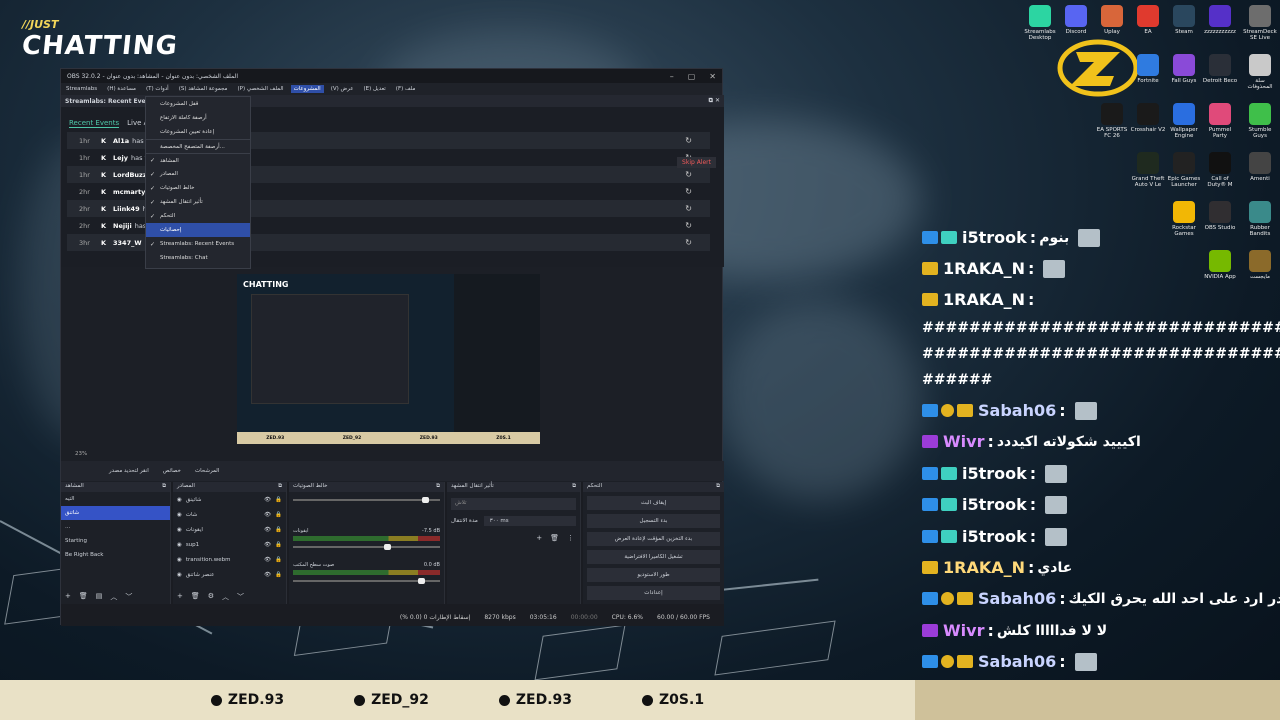  I want to click on source-item: ◉ ايقونات 👁 🔒, so click(229, 529).